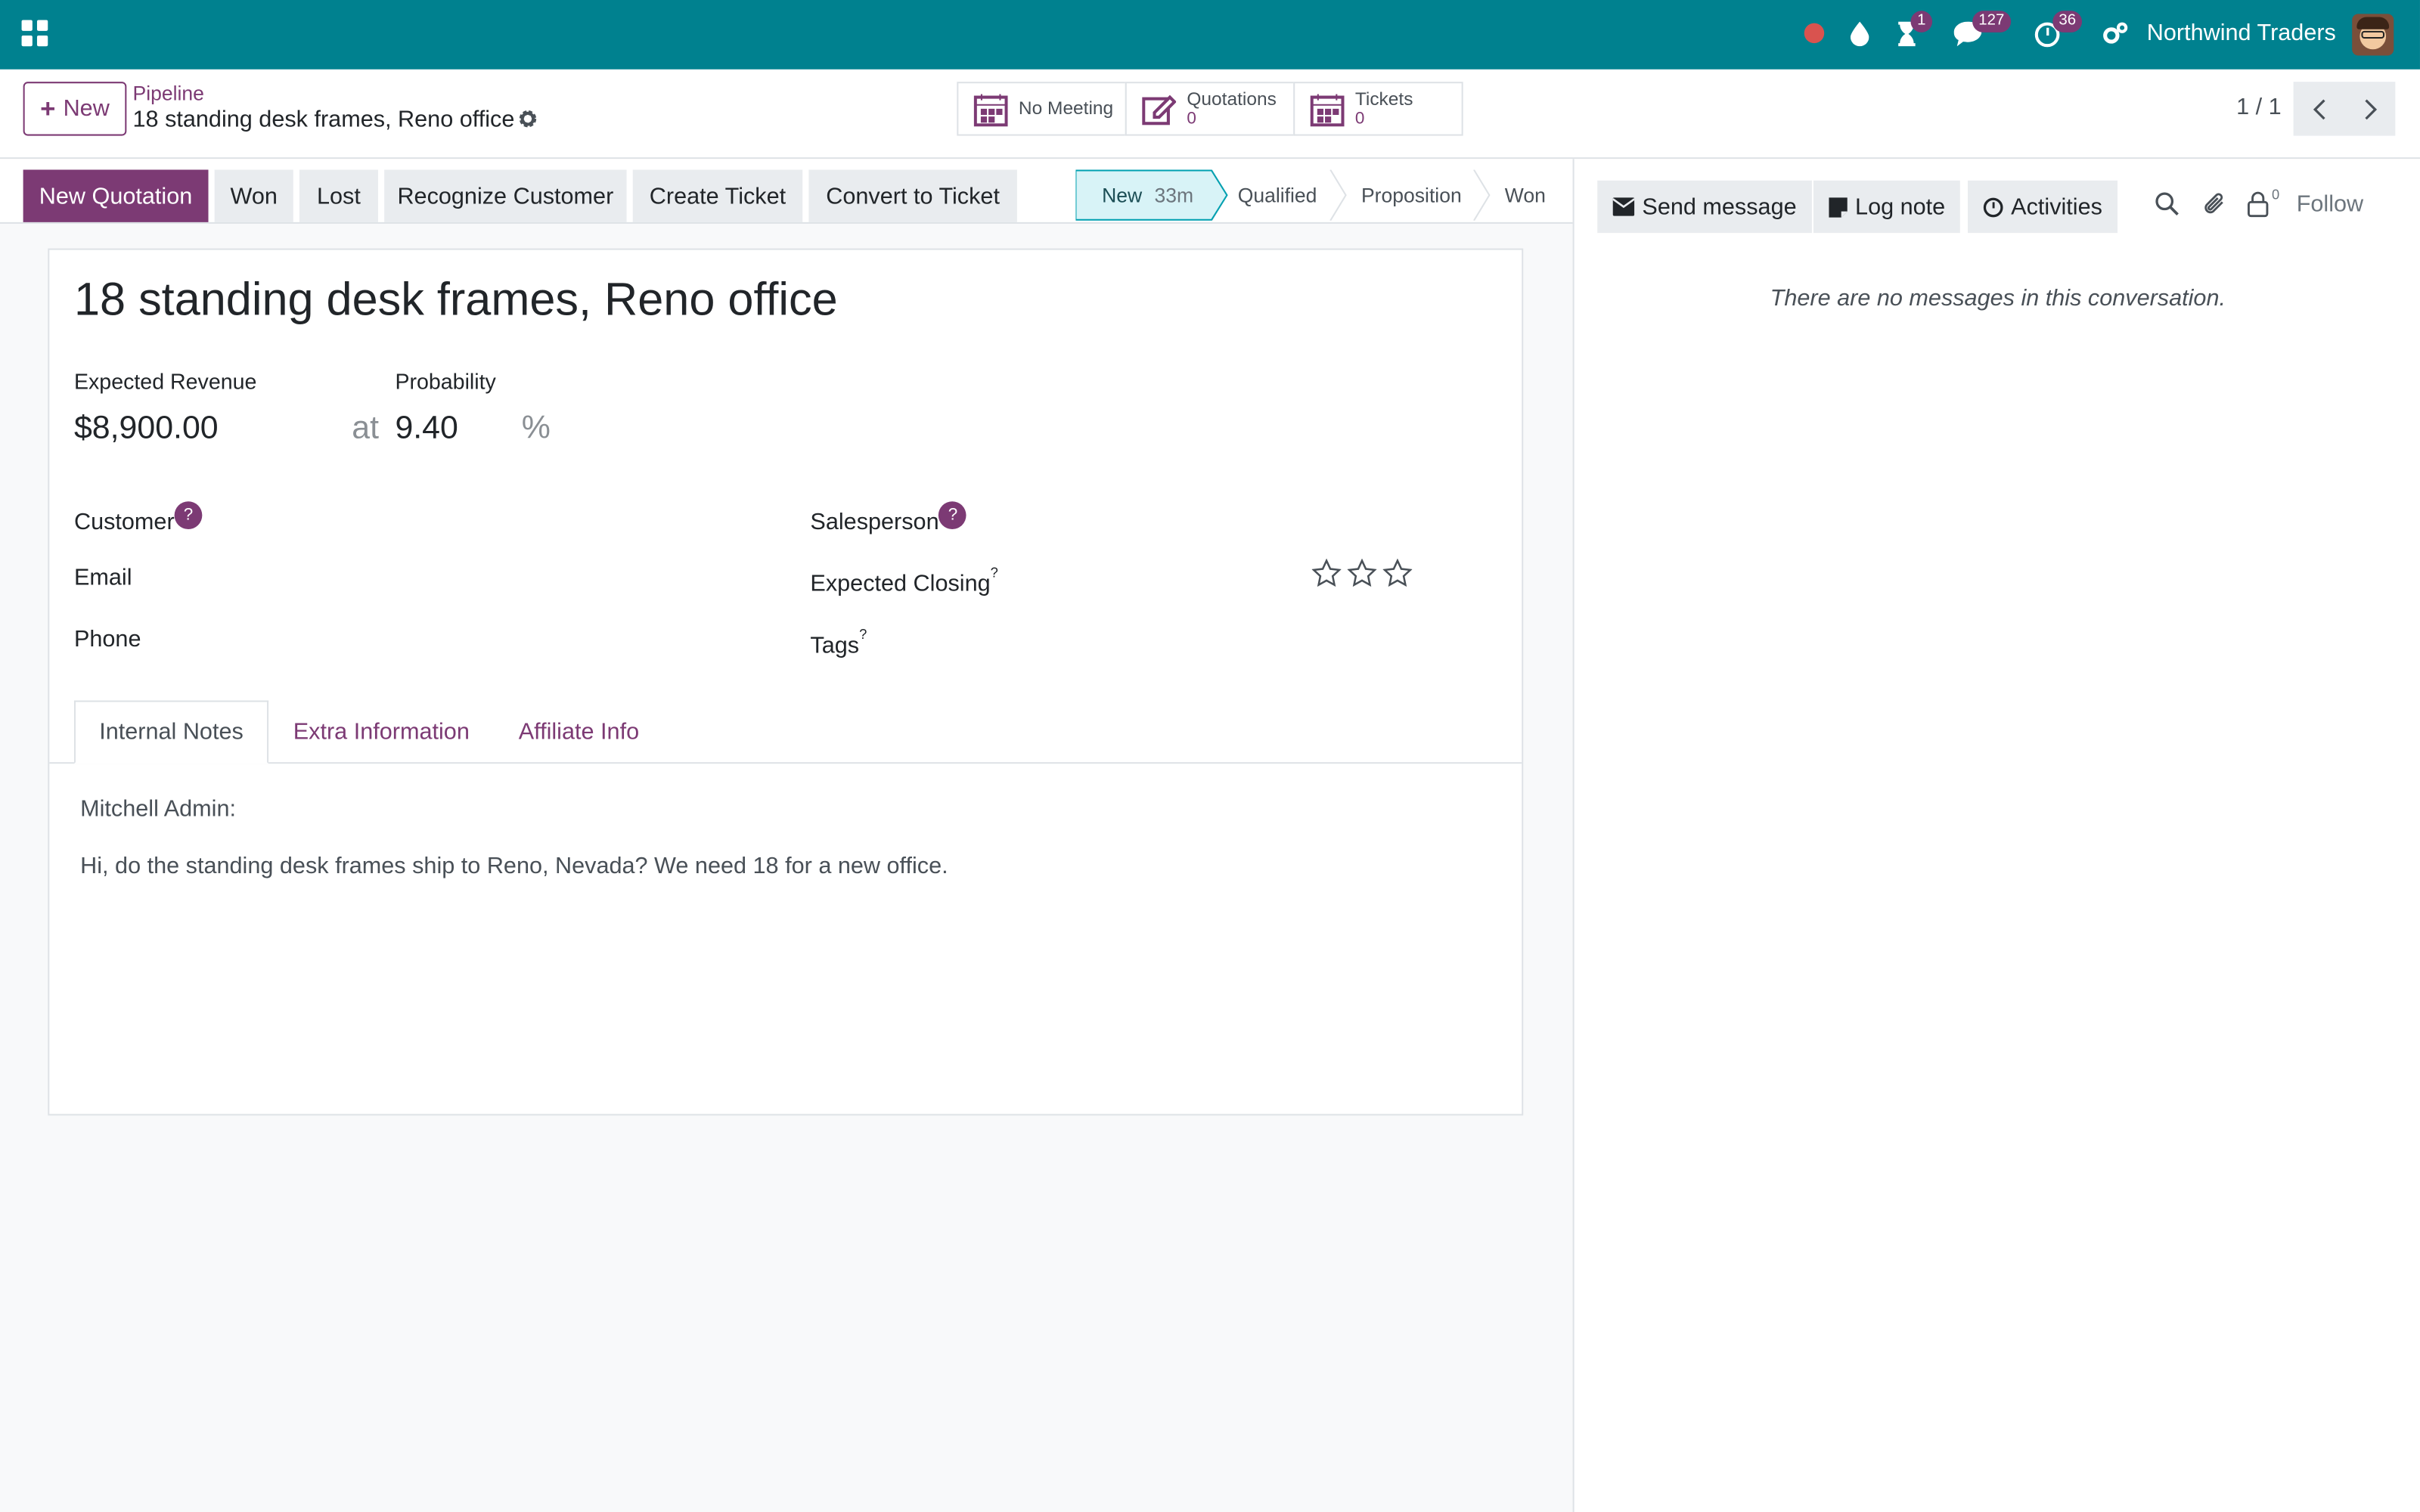 The image size is (2420, 1512). I want to click on tab-divider, so click(785, 763).